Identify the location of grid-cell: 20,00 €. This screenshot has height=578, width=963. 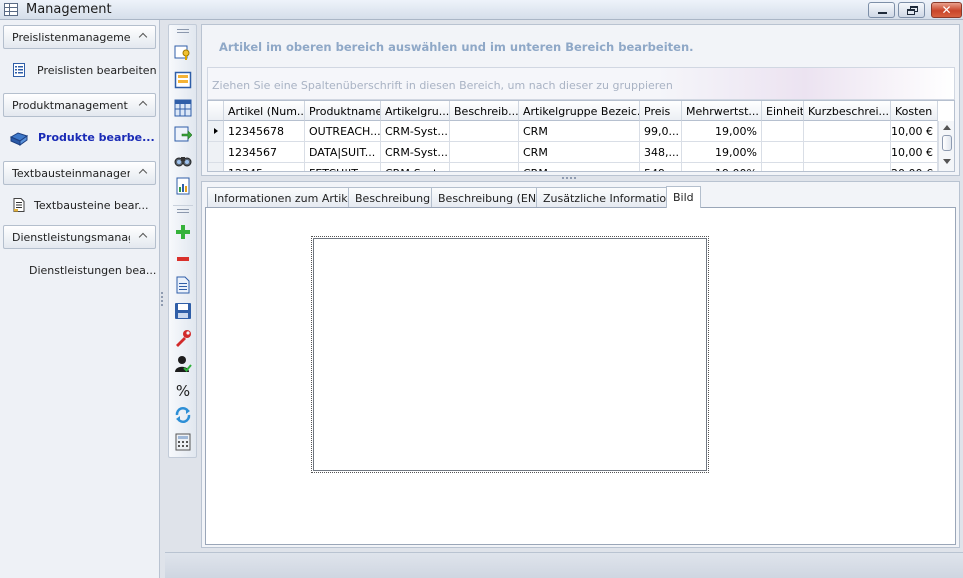
(914, 167).